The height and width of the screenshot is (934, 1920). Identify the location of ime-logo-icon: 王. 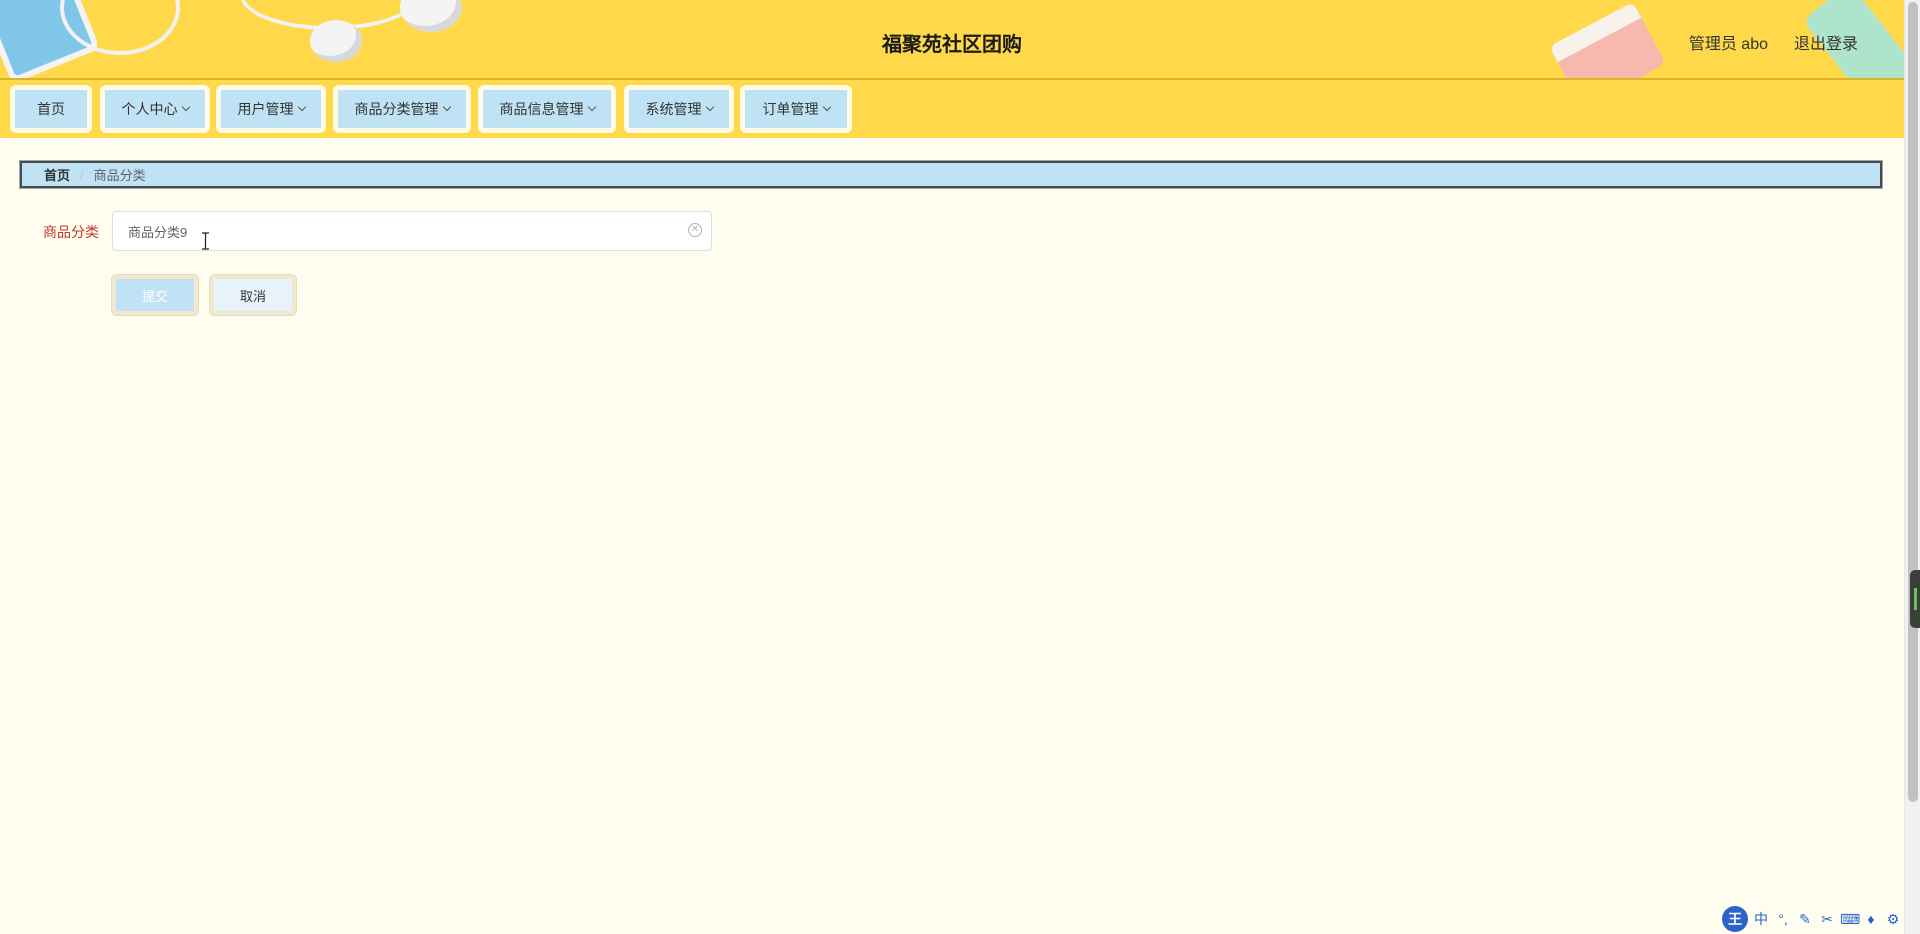
(1735, 919).